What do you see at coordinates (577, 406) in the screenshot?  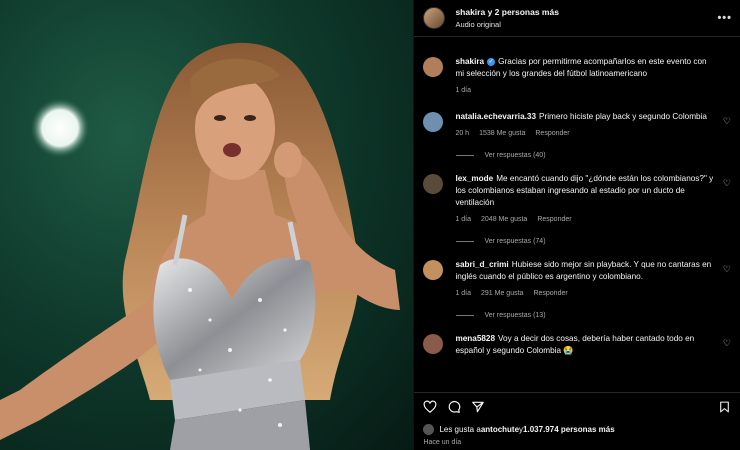 I see `action-bar` at bounding box center [577, 406].